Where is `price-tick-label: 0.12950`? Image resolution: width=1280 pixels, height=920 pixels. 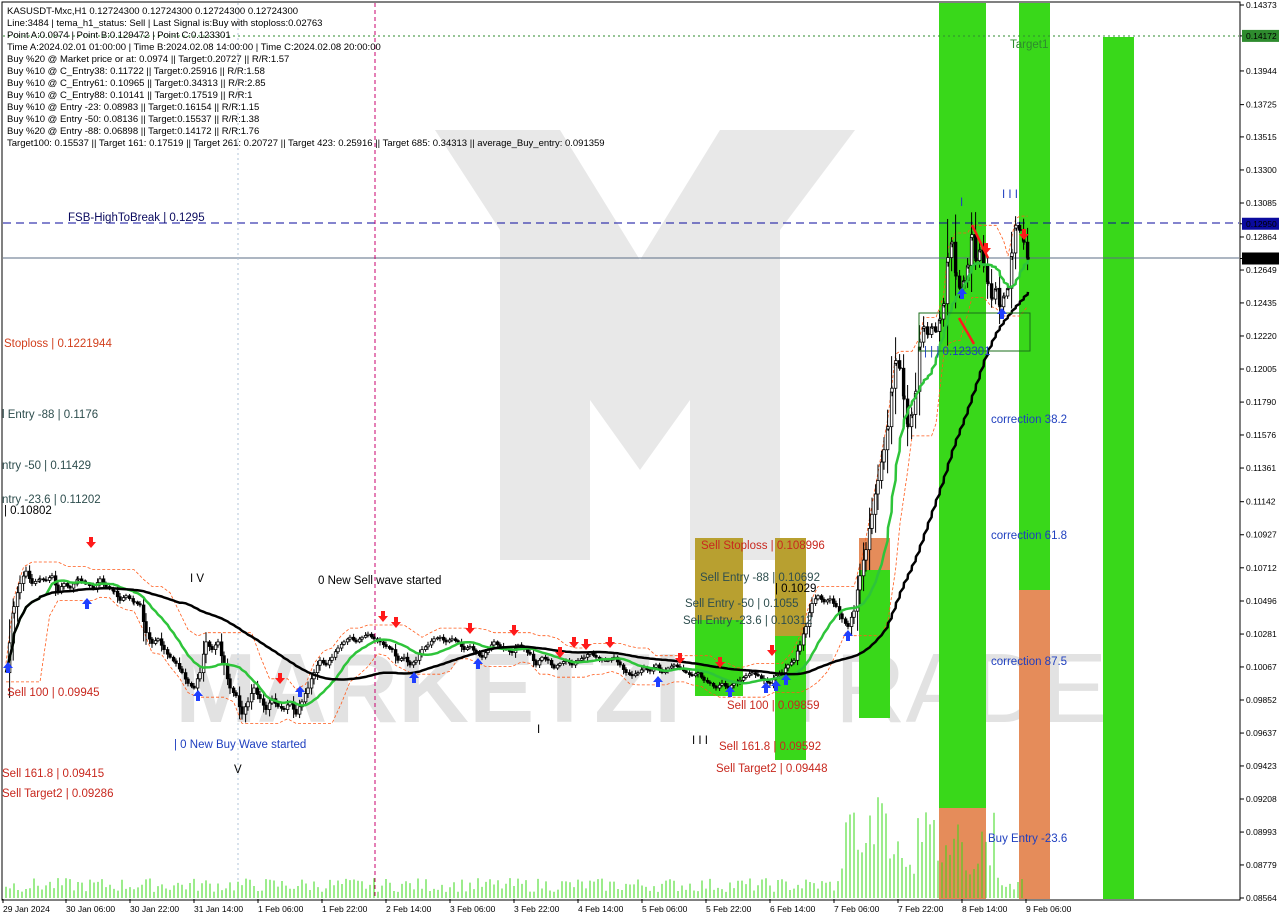 price-tick-label: 0.12950 is located at coordinates (1261, 224).